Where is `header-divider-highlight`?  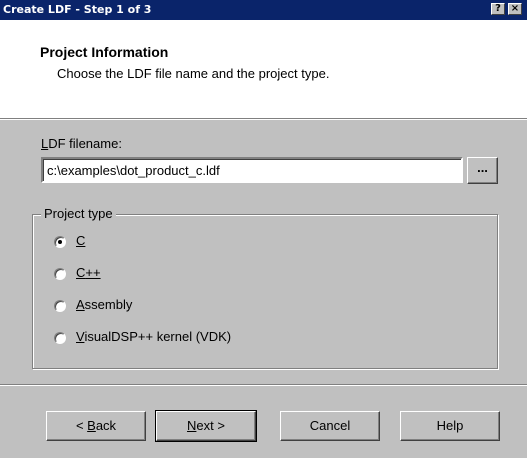 header-divider-highlight is located at coordinates (263, 119).